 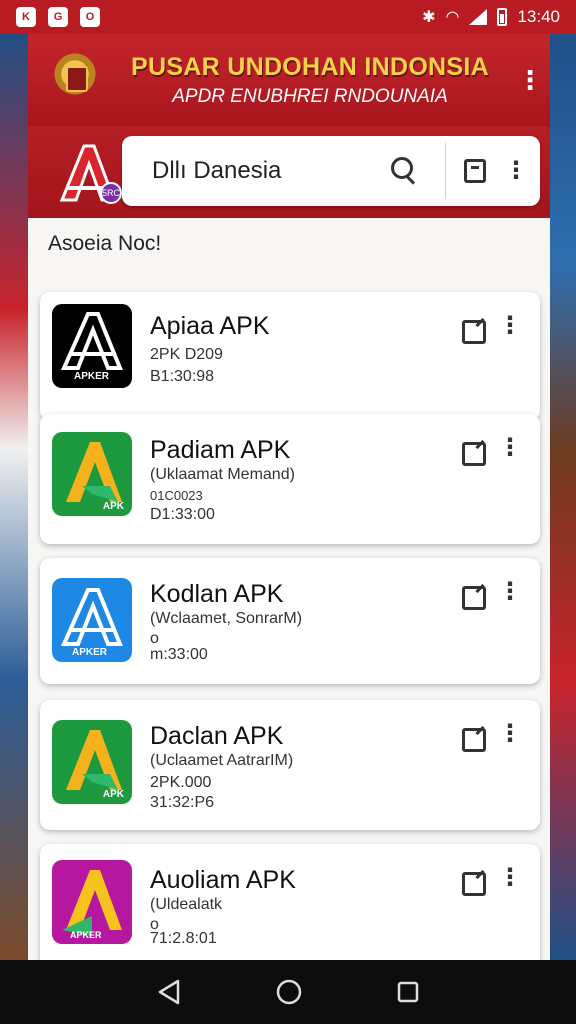 I want to click on search-more-icon: ⋮, so click(x=516, y=171).